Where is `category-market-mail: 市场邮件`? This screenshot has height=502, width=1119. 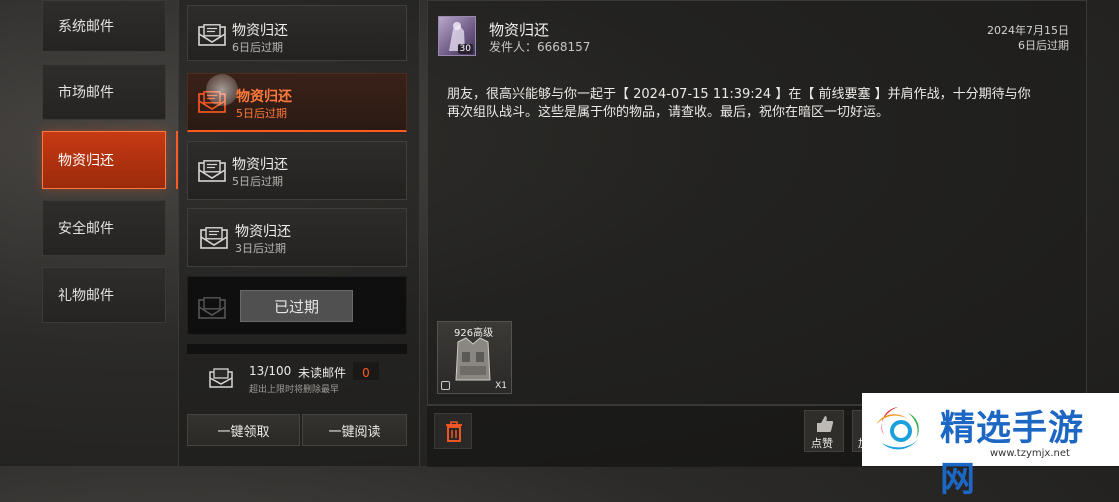
category-market-mail: 市场邮件 is located at coordinates (104, 92).